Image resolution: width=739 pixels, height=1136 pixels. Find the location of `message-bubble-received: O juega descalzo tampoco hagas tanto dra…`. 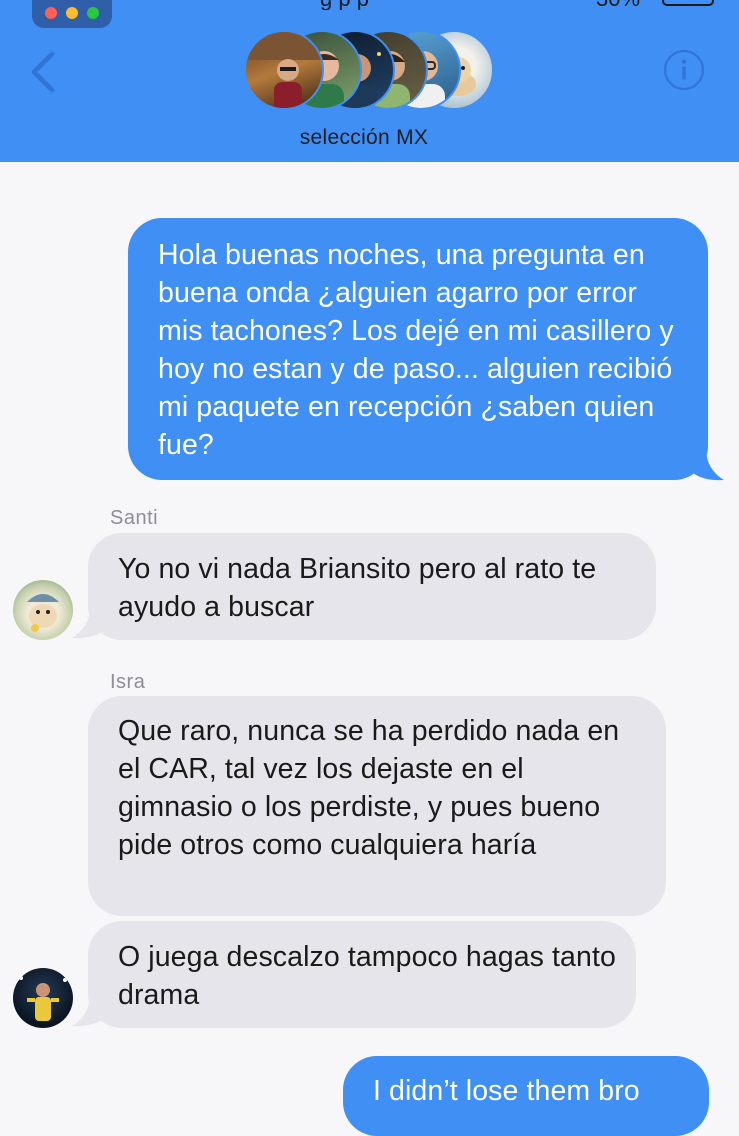

message-bubble-received: O juega descalzo tampoco hagas tanto dra… is located at coordinates (362, 974).